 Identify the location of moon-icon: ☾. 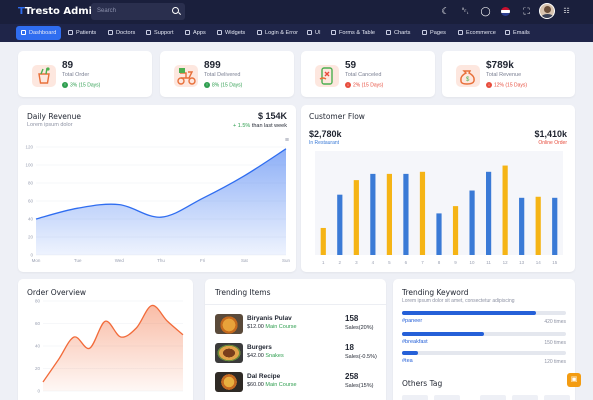
(445, 11).